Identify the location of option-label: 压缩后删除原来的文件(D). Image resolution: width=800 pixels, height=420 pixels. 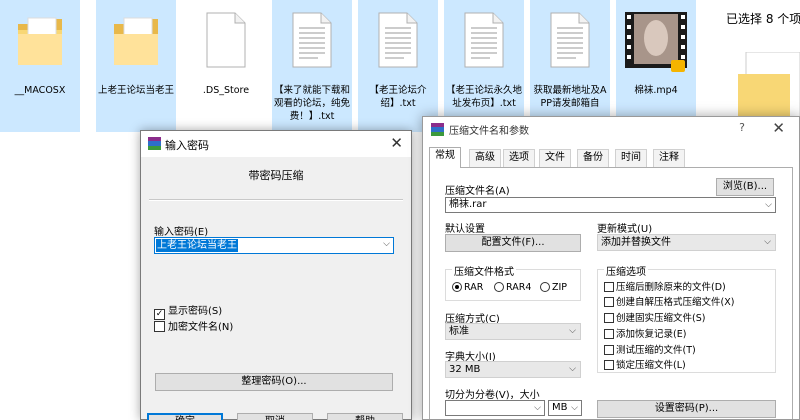
(671, 287).